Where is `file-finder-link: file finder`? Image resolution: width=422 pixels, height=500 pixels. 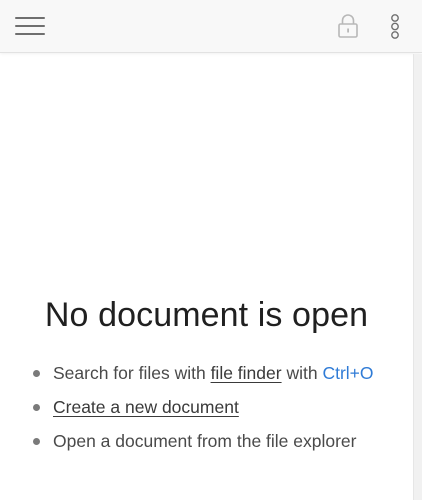
file-finder-link: file finder is located at coordinates (246, 373).